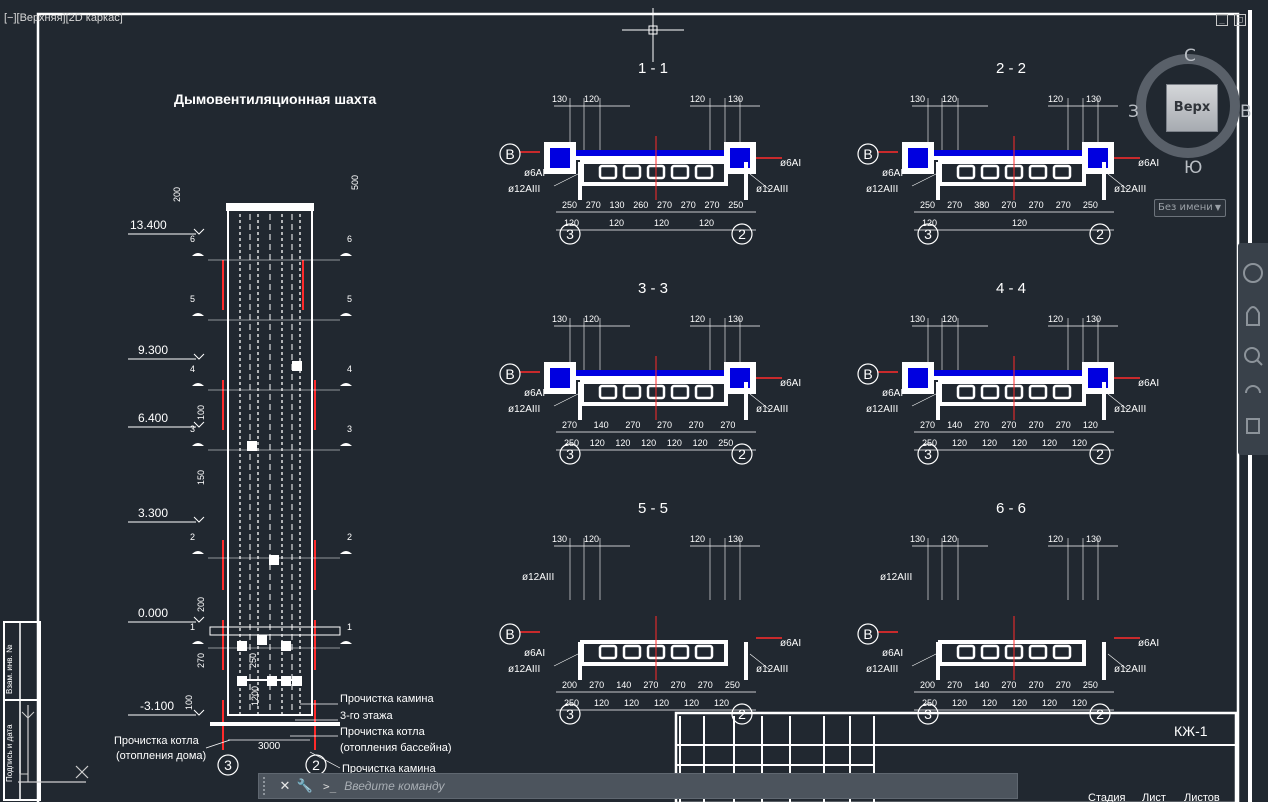  I want to click on orbit-icon, so click(1253, 389).